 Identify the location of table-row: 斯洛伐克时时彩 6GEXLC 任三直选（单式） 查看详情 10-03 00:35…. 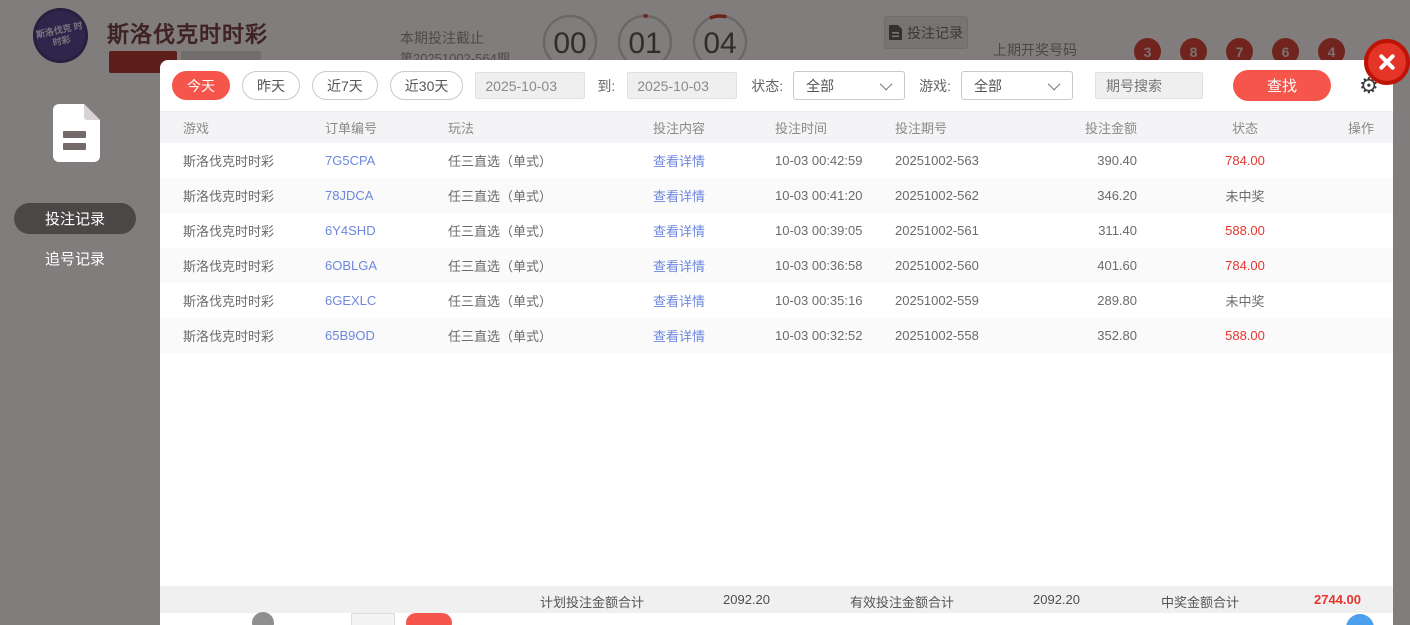
(724, 301).